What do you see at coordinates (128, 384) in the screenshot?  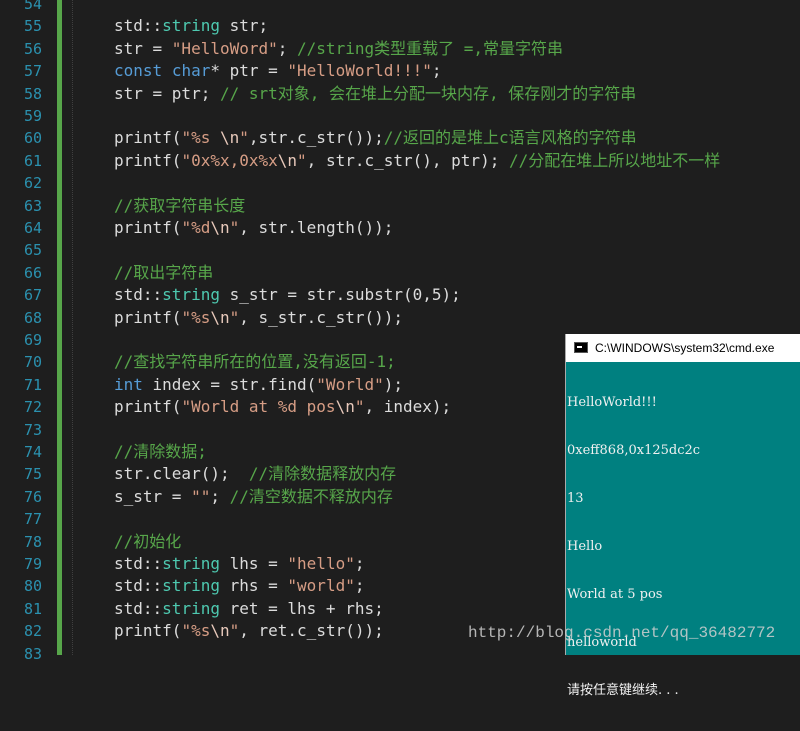 I see `code-token: int` at bounding box center [128, 384].